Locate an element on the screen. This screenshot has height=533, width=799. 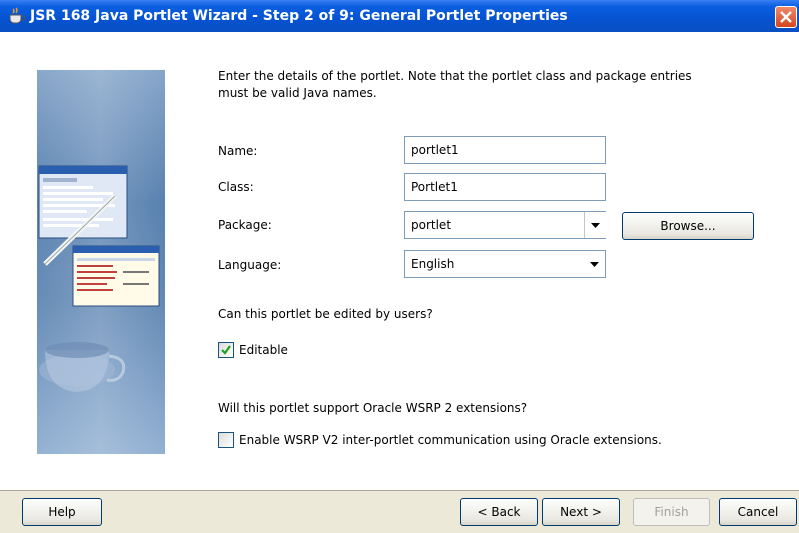
close-button is located at coordinates (786, 17).